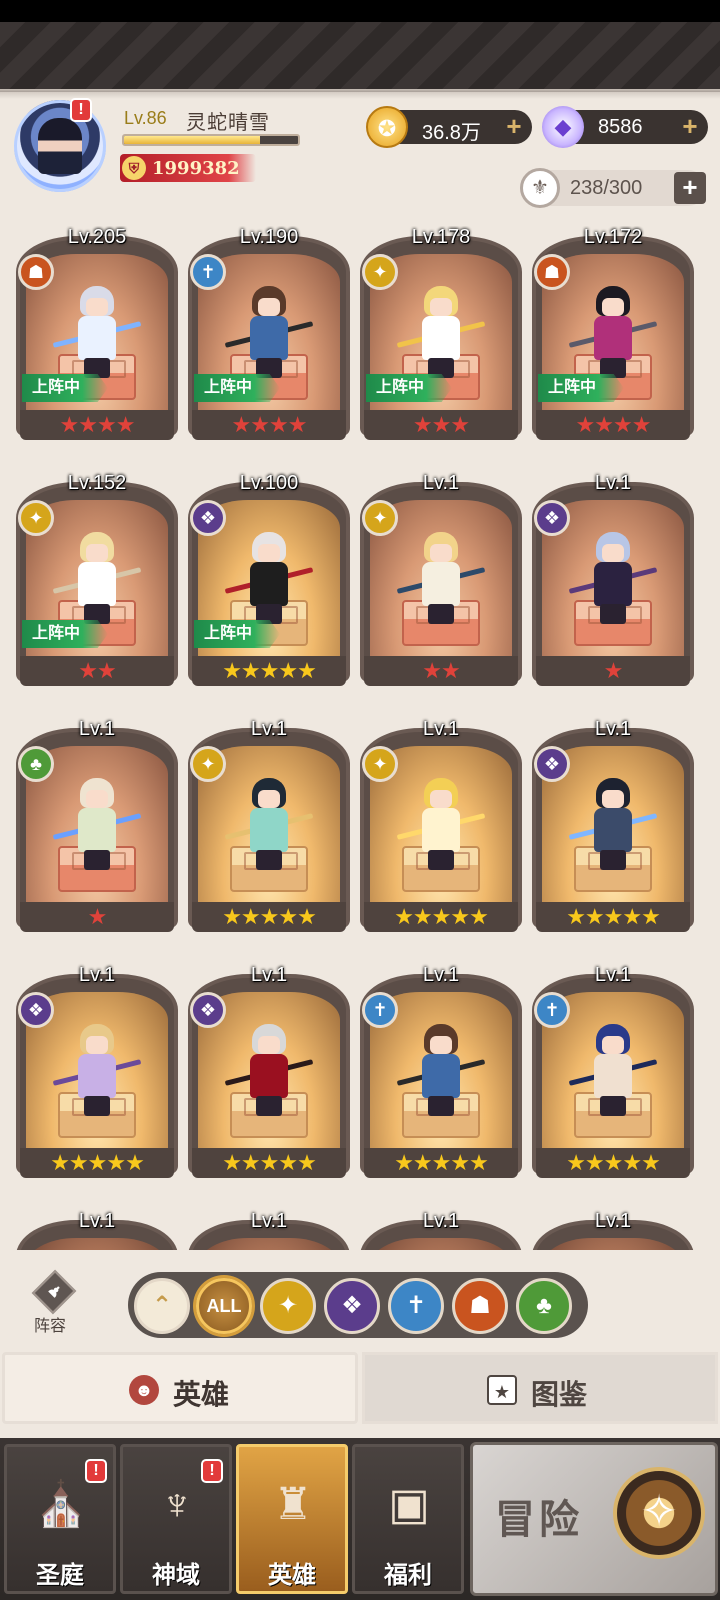  What do you see at coordinates (269, 588) in the screenshot?
I see `hero-card: Lv.100 ❖ 上阵中 ★★★★★` at bounding box center [269, 588].